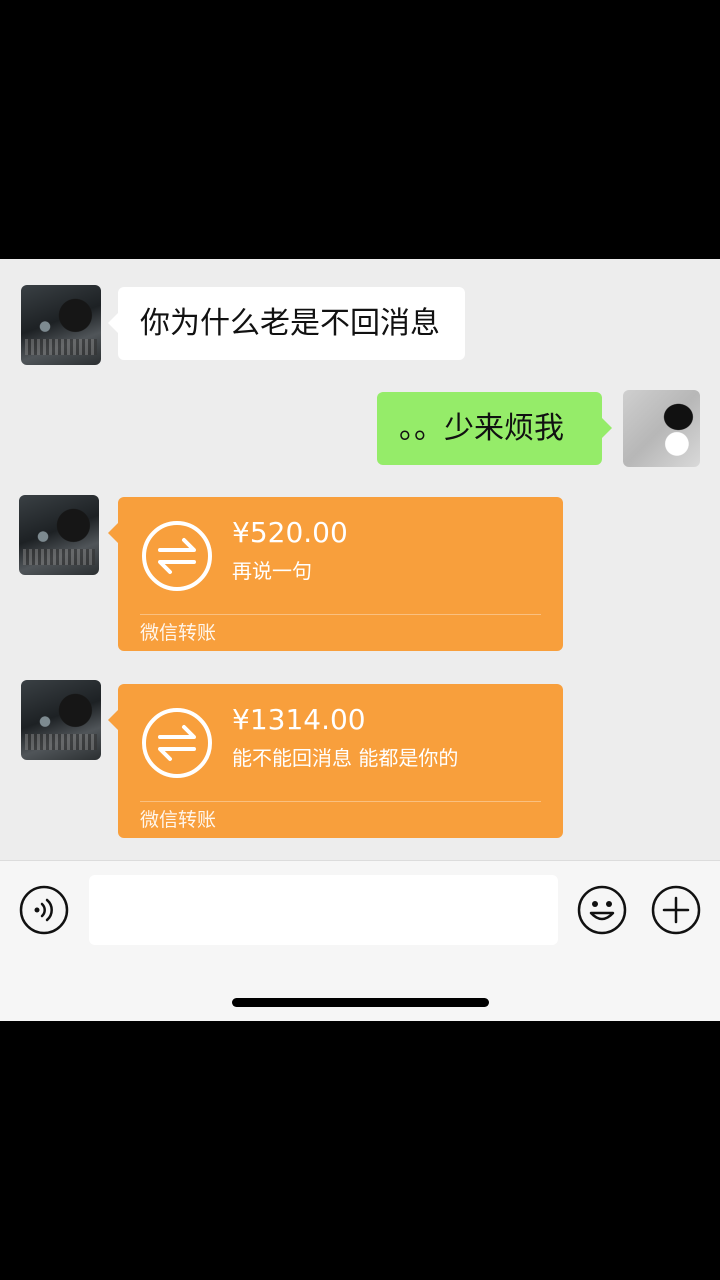  I want to click on transfer-card: ¥1314.00 能不能回消息 能都是你的 微信转账, so click(335, 761).